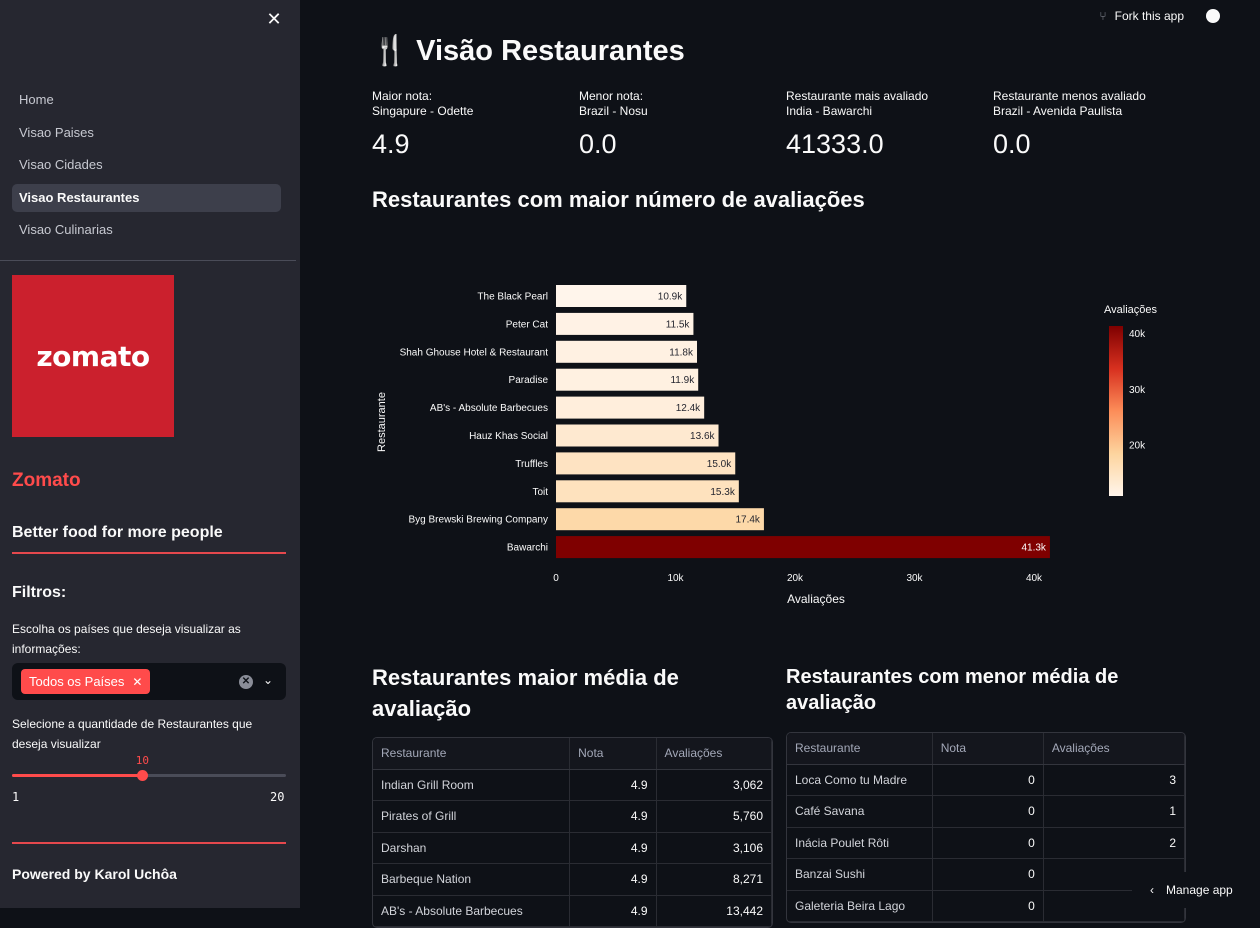  What do you see at coordinates (274, 19) in the screenshot?
I see `close-sidebar-icon: ✕` at bounding box center [274, 19].